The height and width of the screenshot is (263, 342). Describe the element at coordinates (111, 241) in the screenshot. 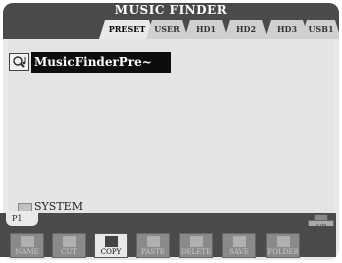

I see `copy-icon` at that location.